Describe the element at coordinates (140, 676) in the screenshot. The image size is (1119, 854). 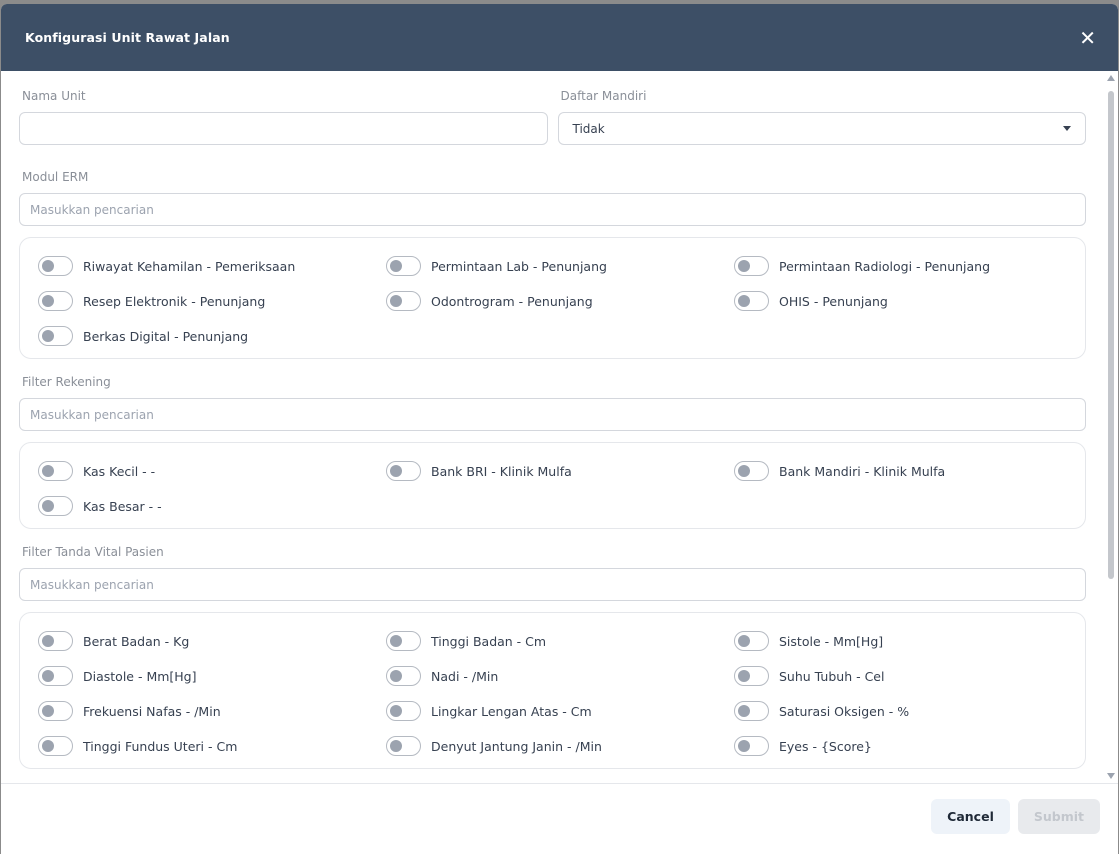
I see `toggle-label: Diastole - Mm[Hg]` at that location.